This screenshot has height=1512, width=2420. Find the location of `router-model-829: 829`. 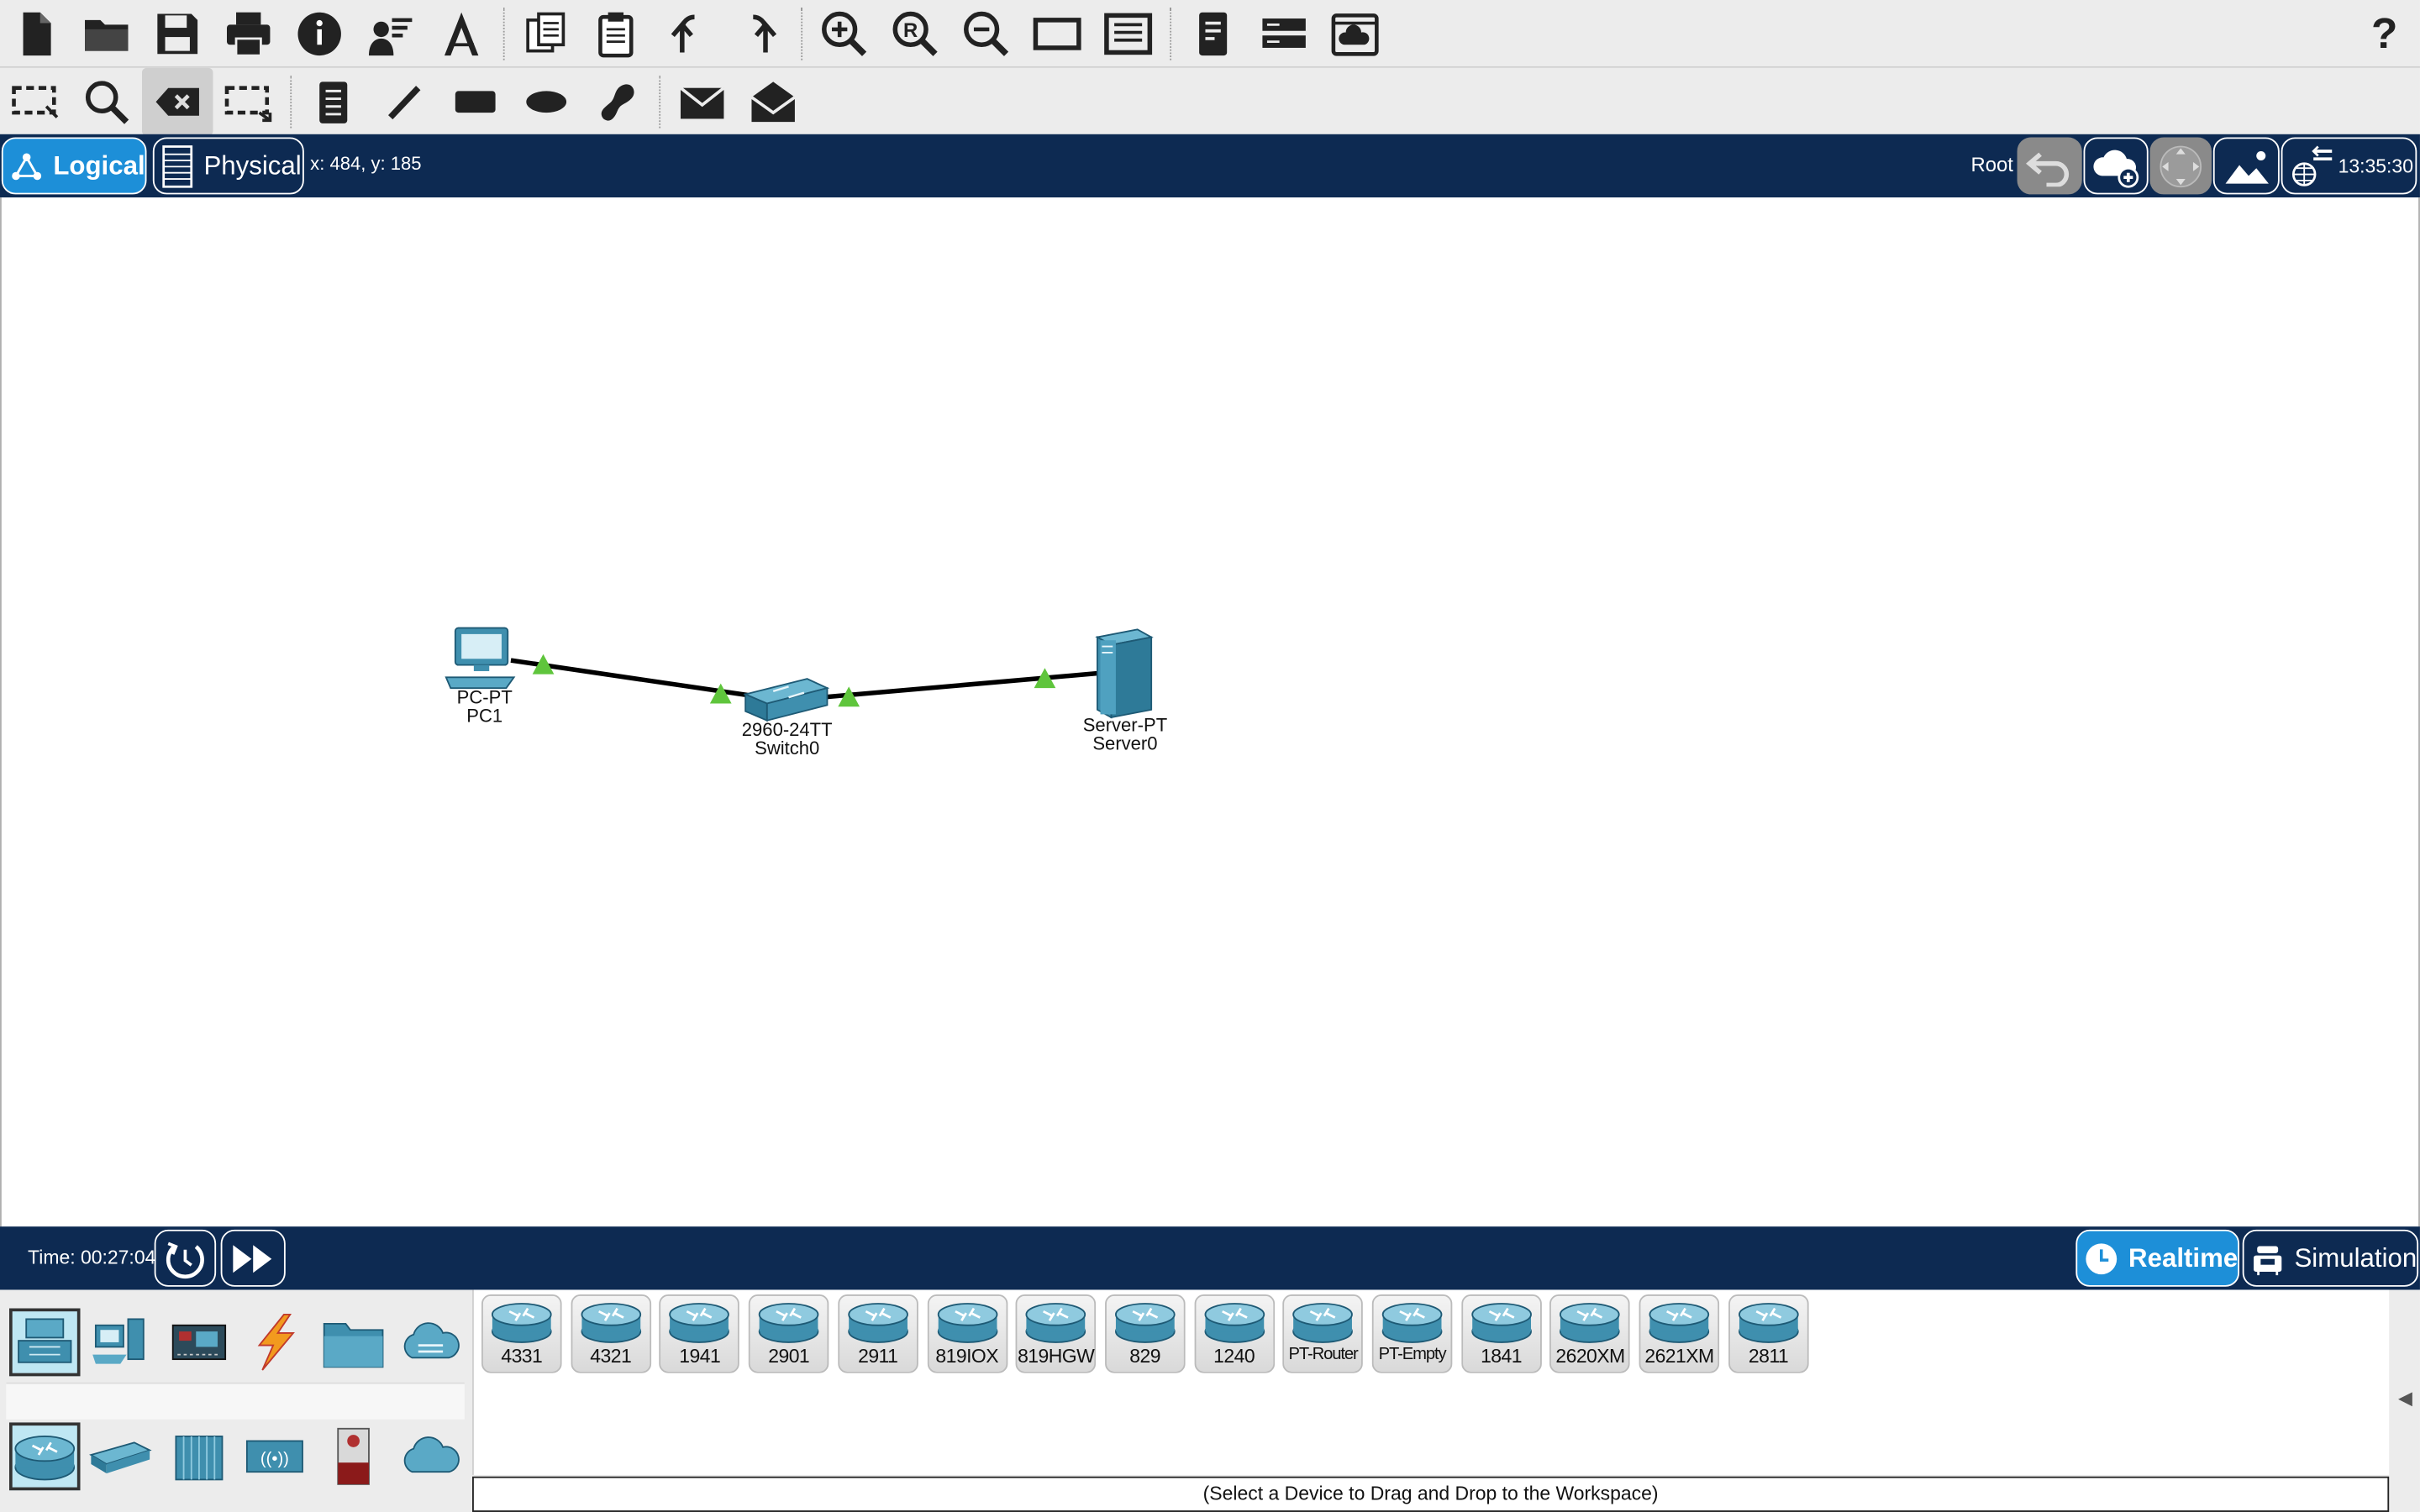

router-model-829: 829 is located at coordinates (1145, 1333).